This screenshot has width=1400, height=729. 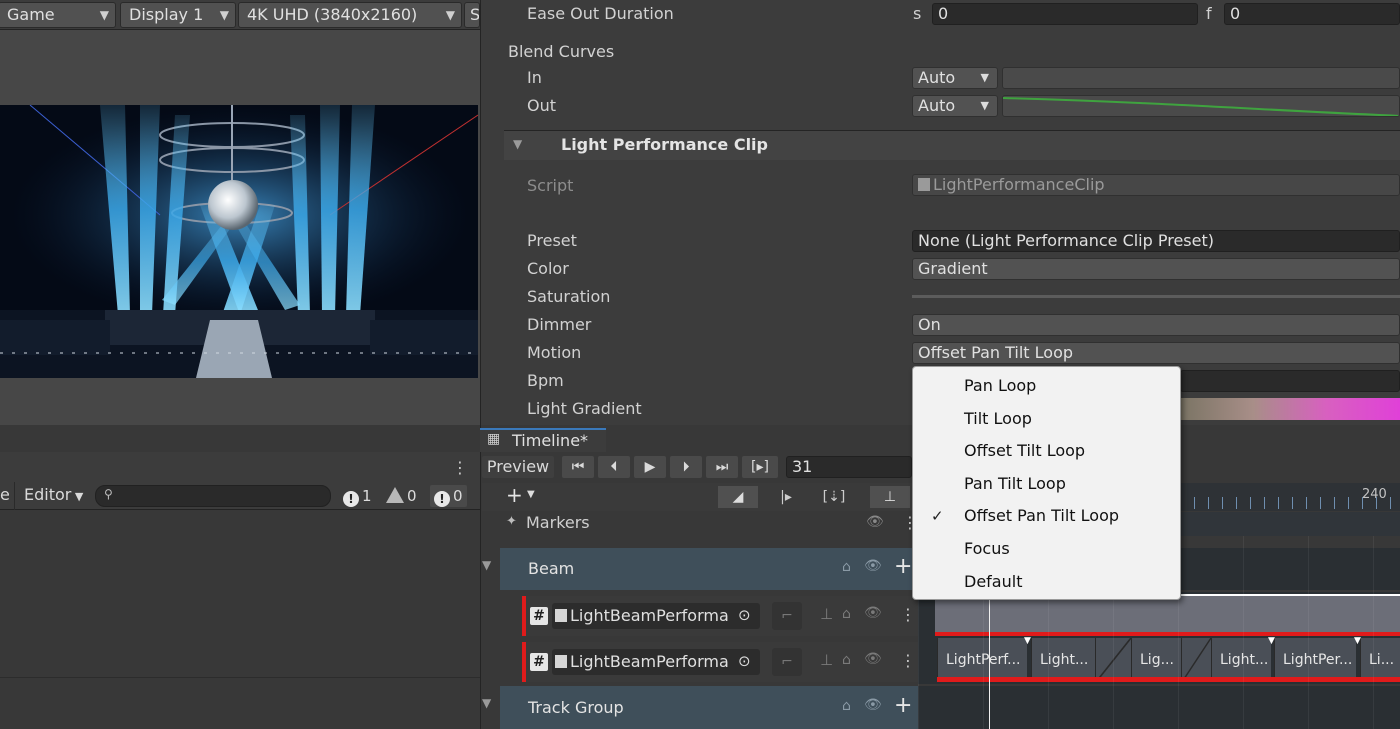 What do you see at coordinates (239, 241) in the screenshot?
I see `concert-stage-render` at bounding box center [239, 241].